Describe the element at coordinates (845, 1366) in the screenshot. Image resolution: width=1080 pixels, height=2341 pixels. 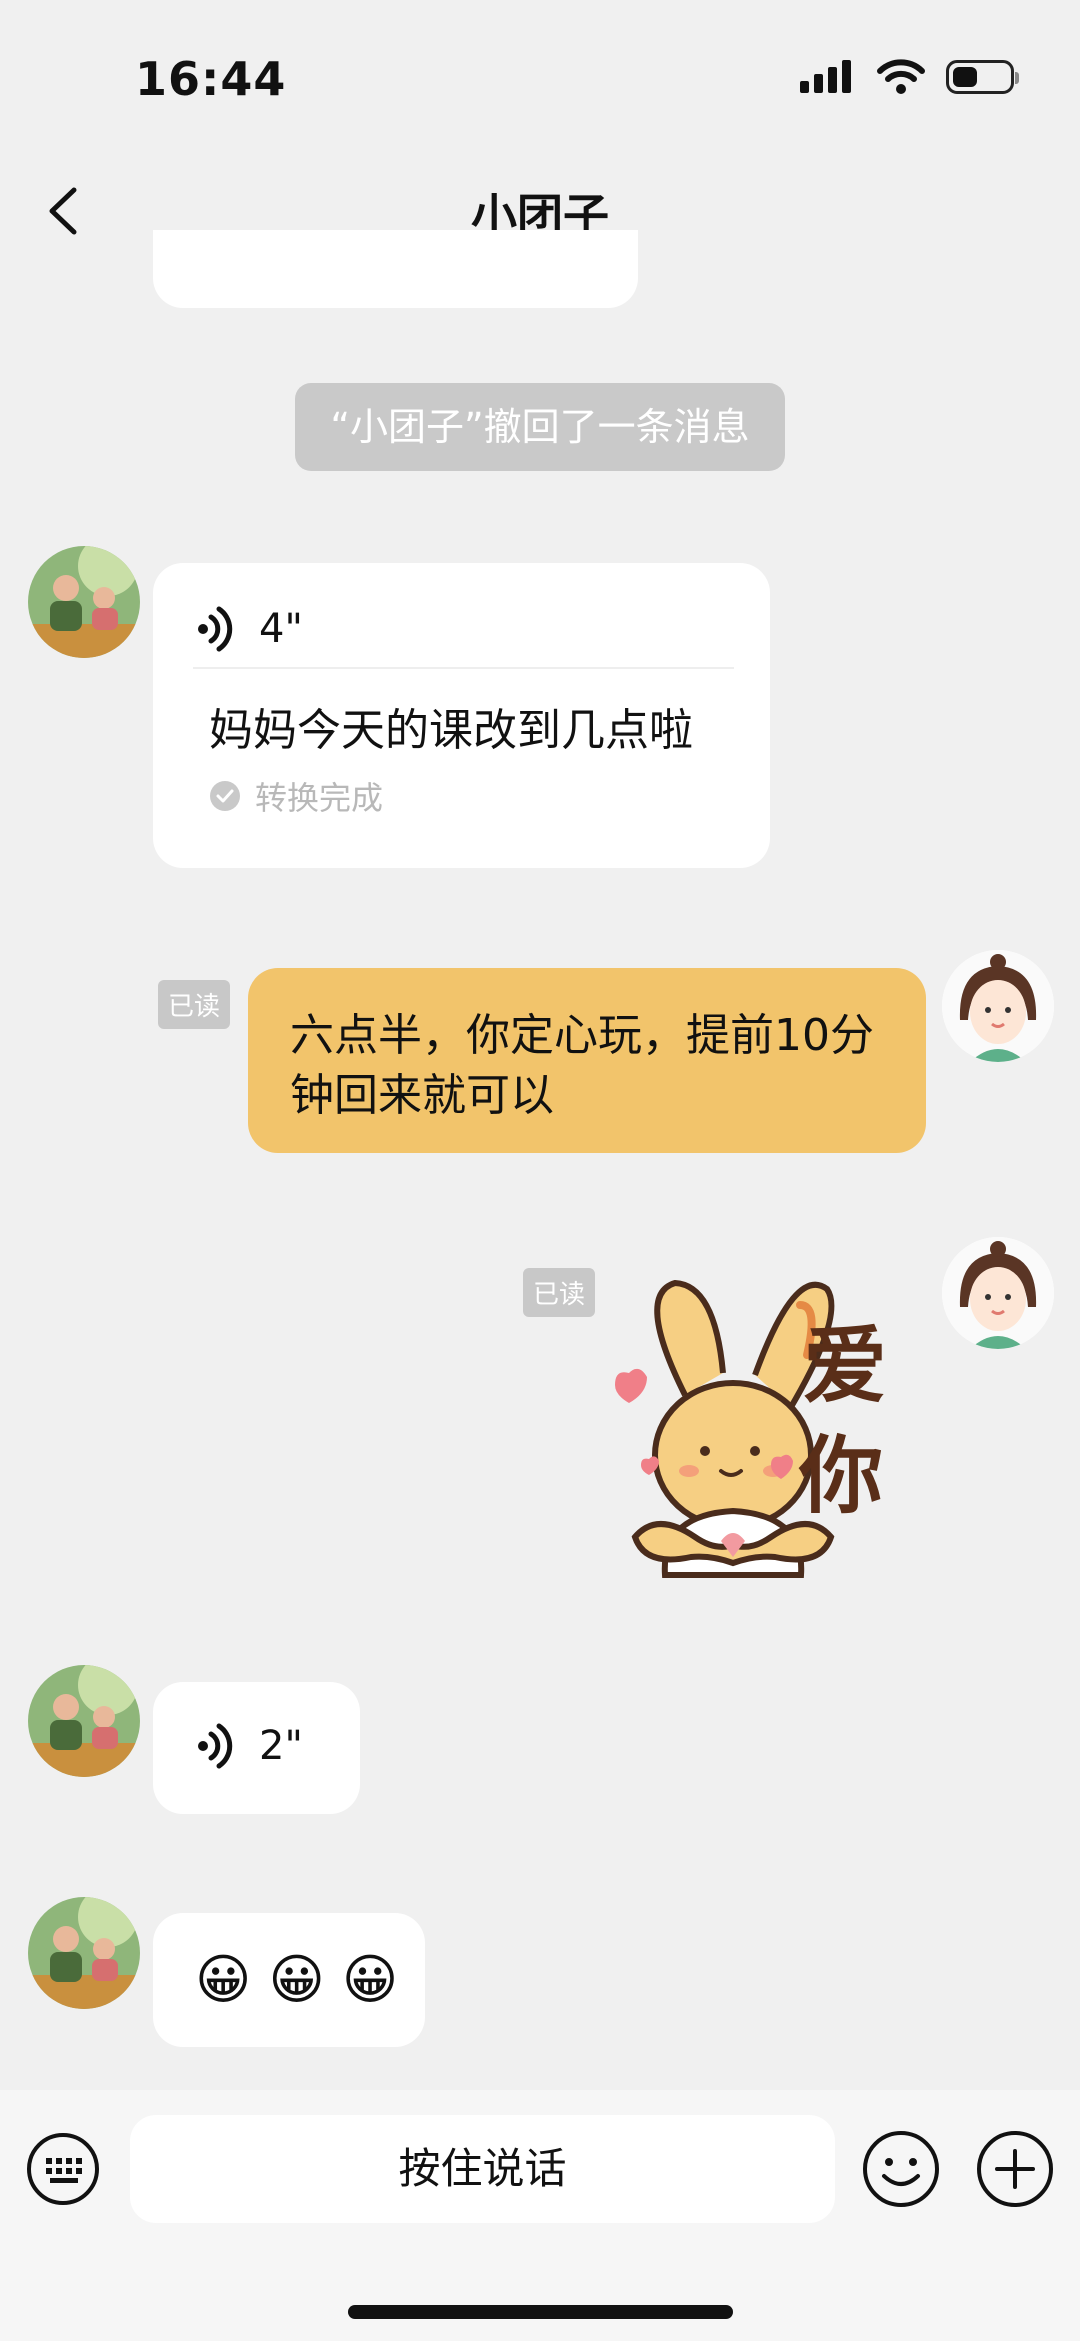
I see `sticker-text-ai: 爱` at that location.